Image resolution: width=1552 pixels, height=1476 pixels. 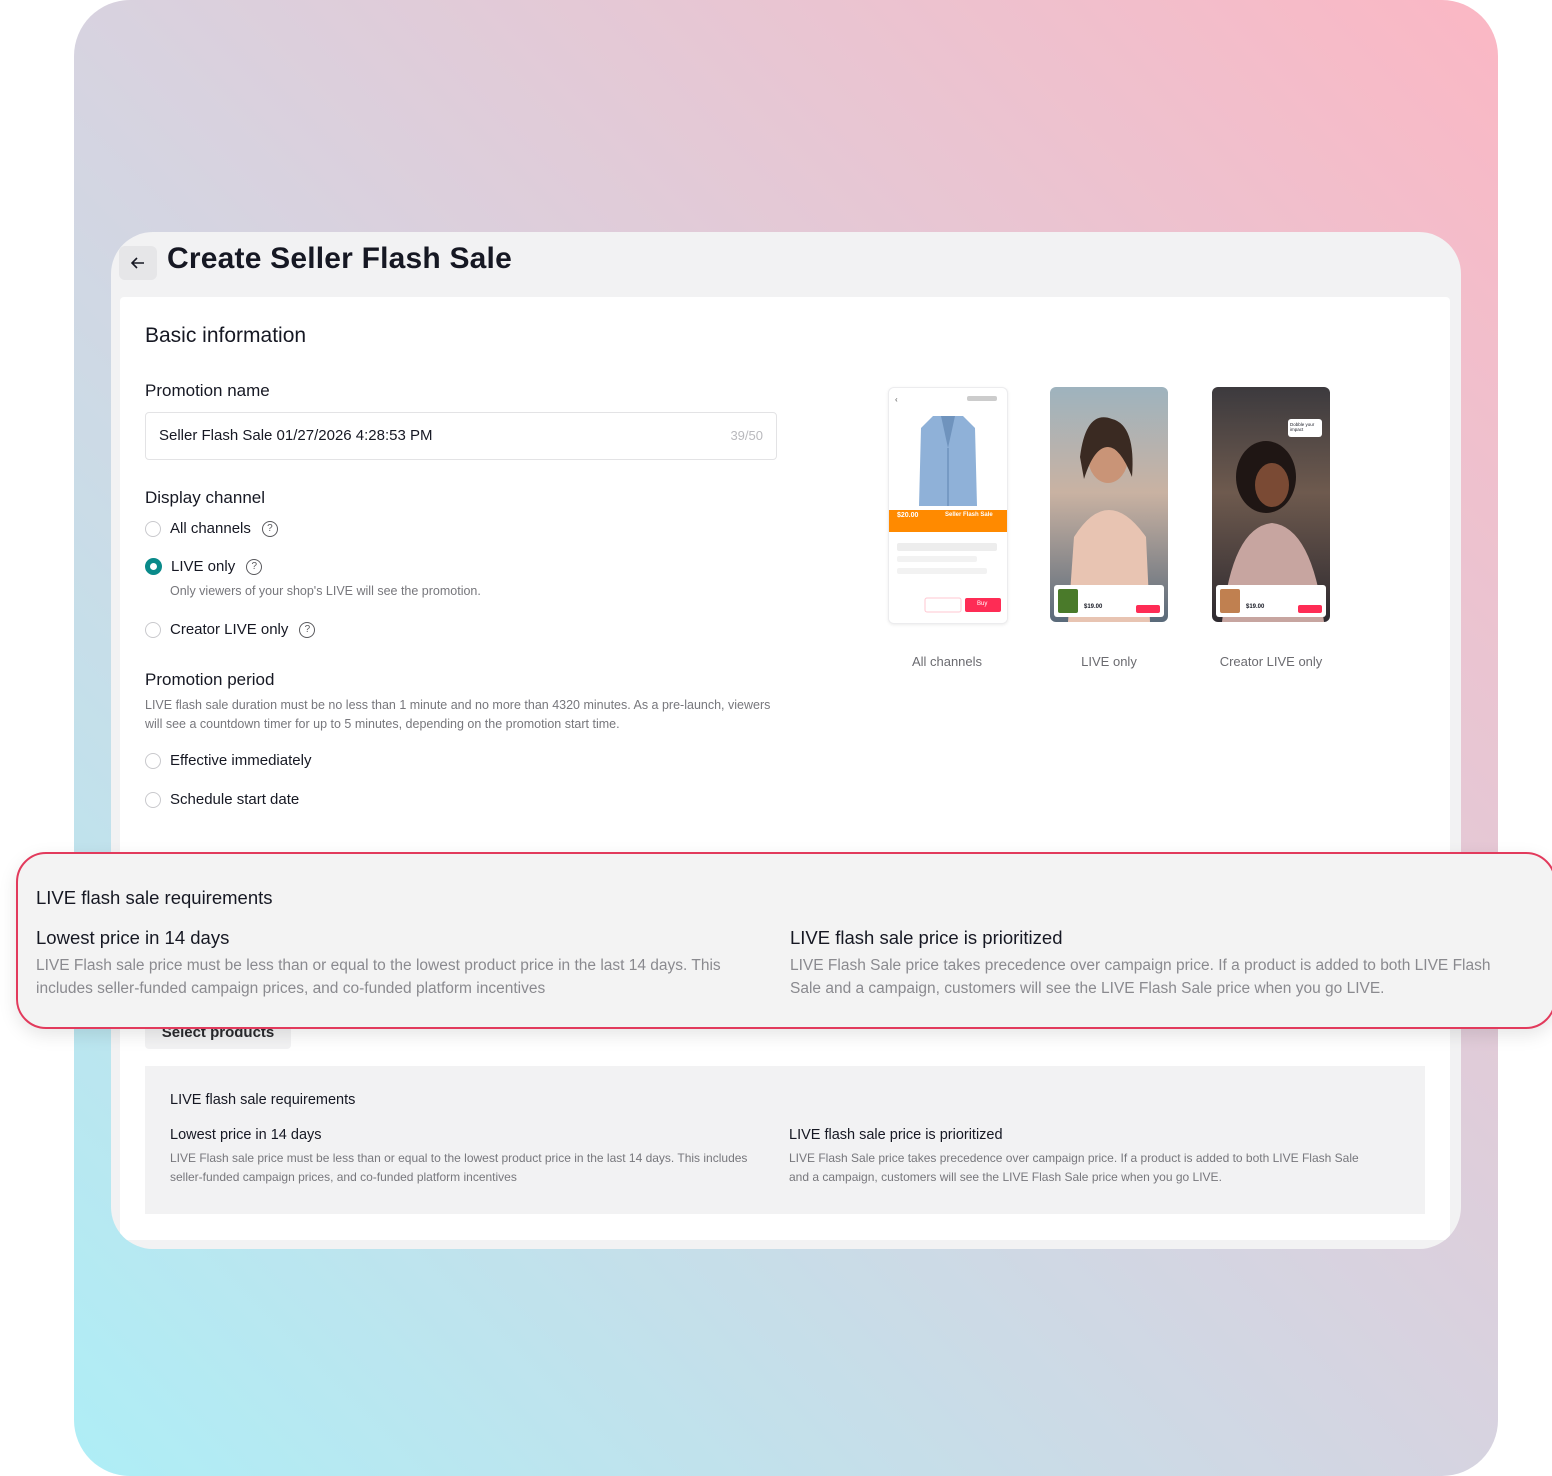 What do you see at coordinates (263, 1100) in the screenshot?
I see `requirements-title: LIVE flash sale requirements` at bounding box center [263, 1100].